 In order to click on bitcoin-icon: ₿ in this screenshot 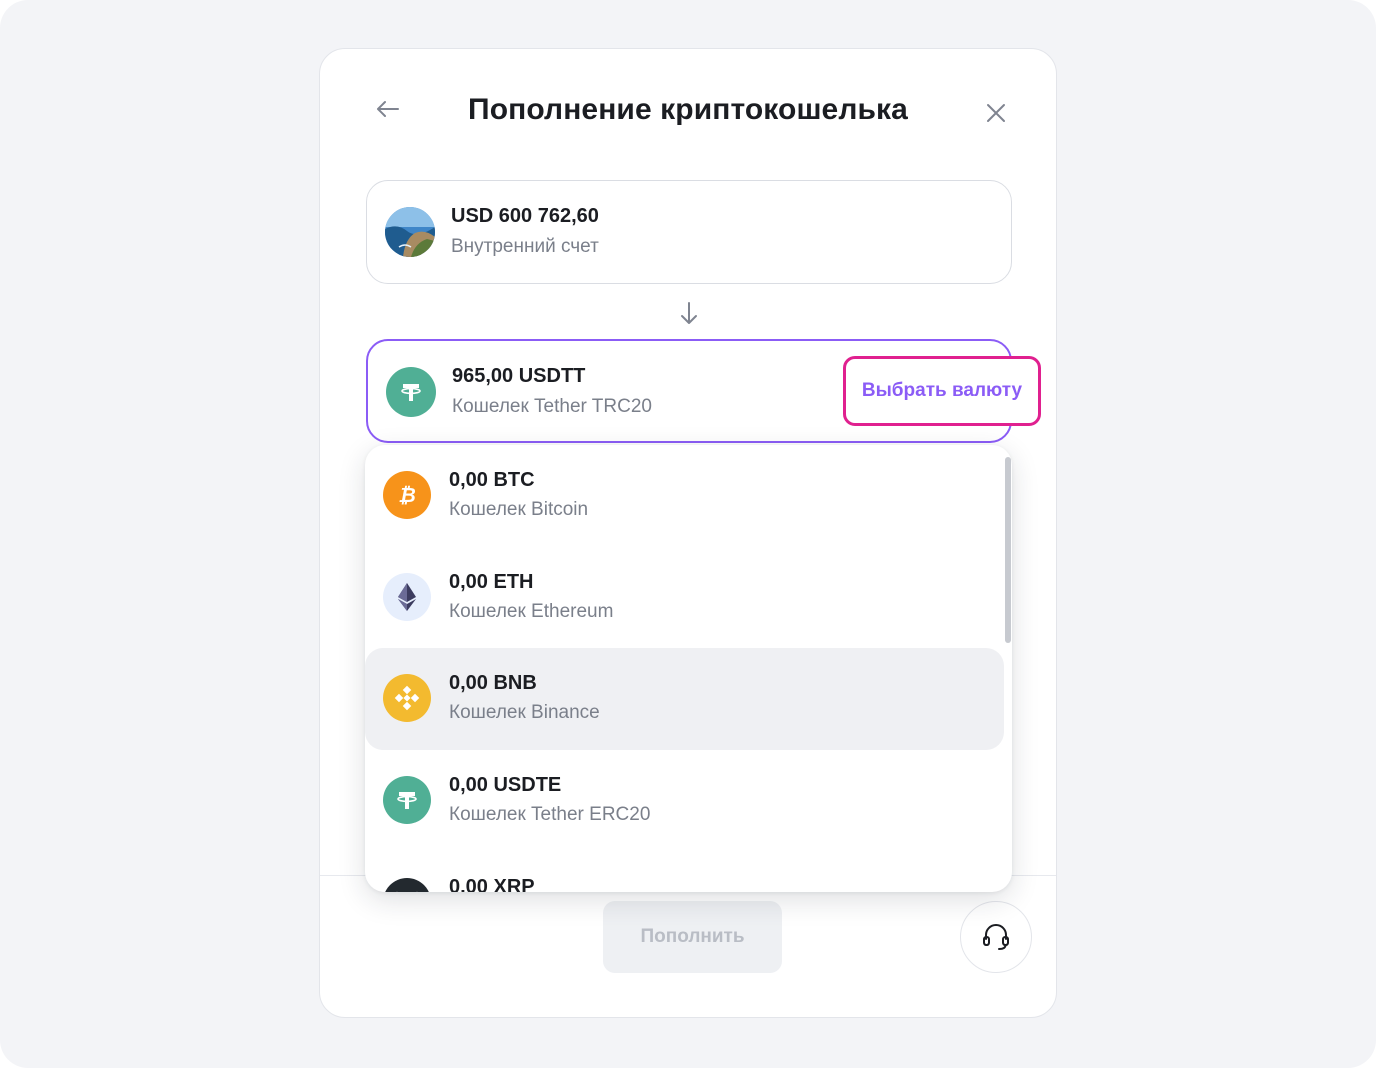, I will do `click(407, 495)`.